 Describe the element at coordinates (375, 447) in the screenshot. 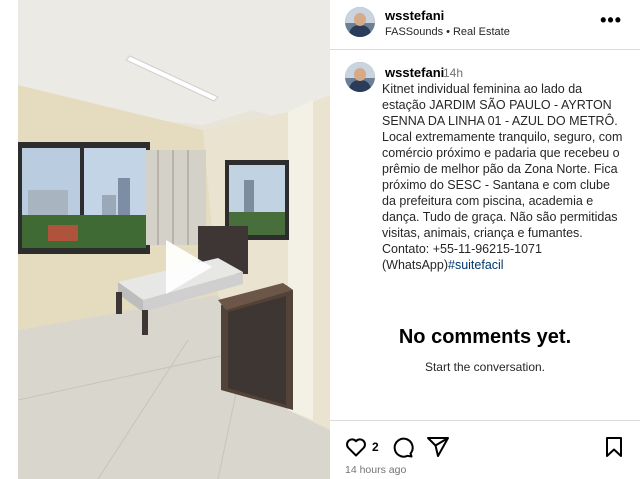

I see `like-count: 2` at that location.